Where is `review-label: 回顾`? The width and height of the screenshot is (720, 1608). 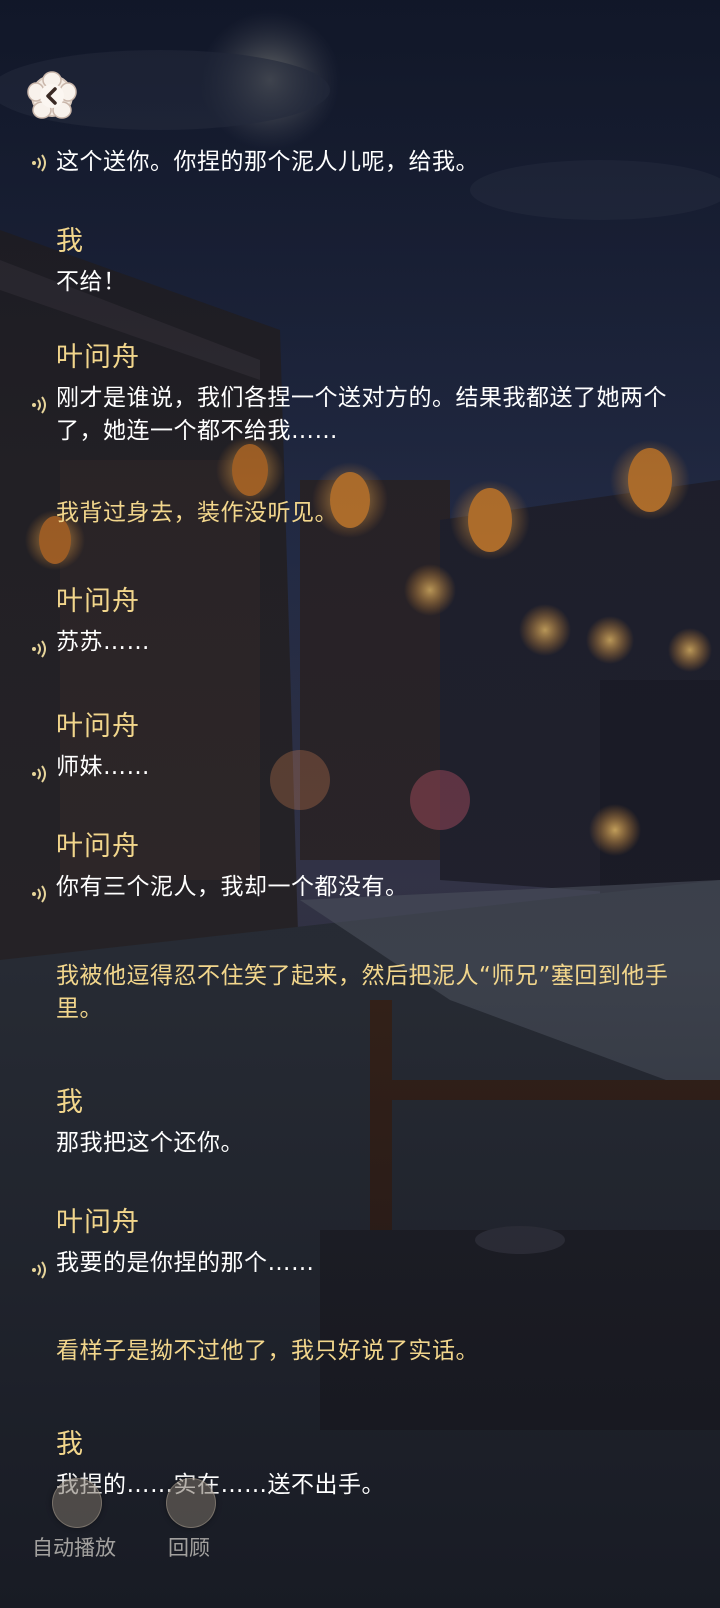 review-label: 回顾 is located at coordinates (189, 1548).